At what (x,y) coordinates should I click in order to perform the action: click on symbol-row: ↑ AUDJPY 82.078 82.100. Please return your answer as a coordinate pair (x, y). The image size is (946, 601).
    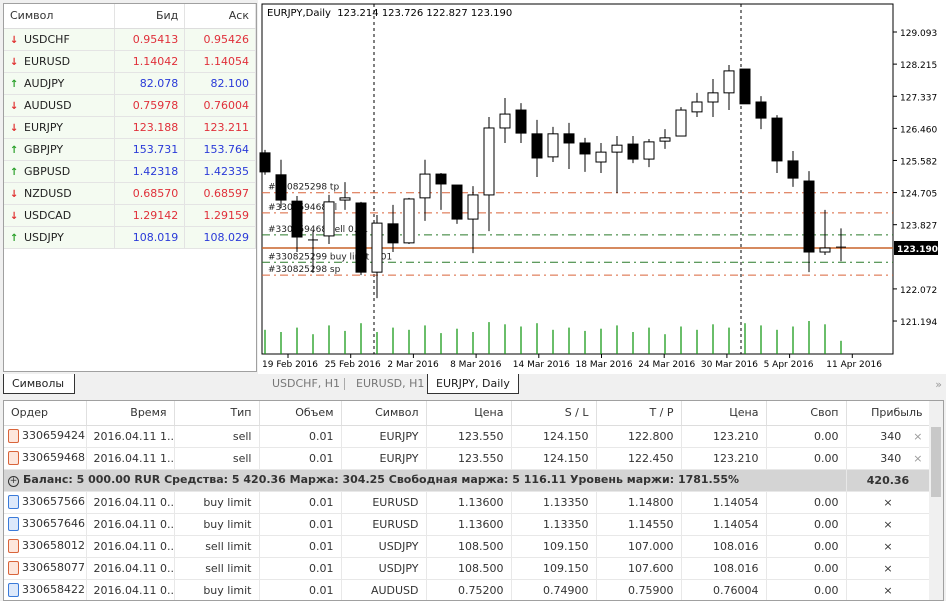
    Looking at the image, I should click on (130, 83).